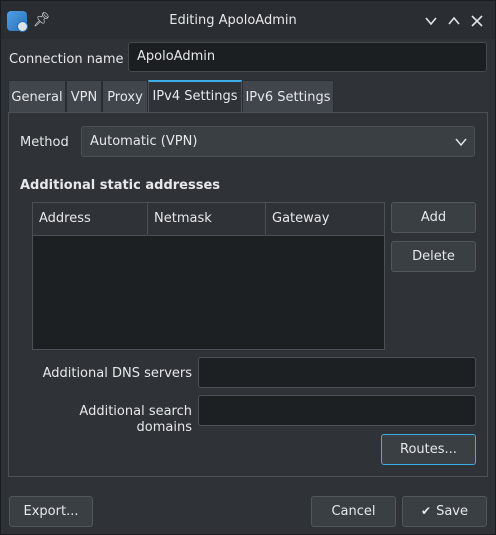 This screenshot has height=535, width=496. I want to click on method-value: Automatic (VPN), so click(144, 141).